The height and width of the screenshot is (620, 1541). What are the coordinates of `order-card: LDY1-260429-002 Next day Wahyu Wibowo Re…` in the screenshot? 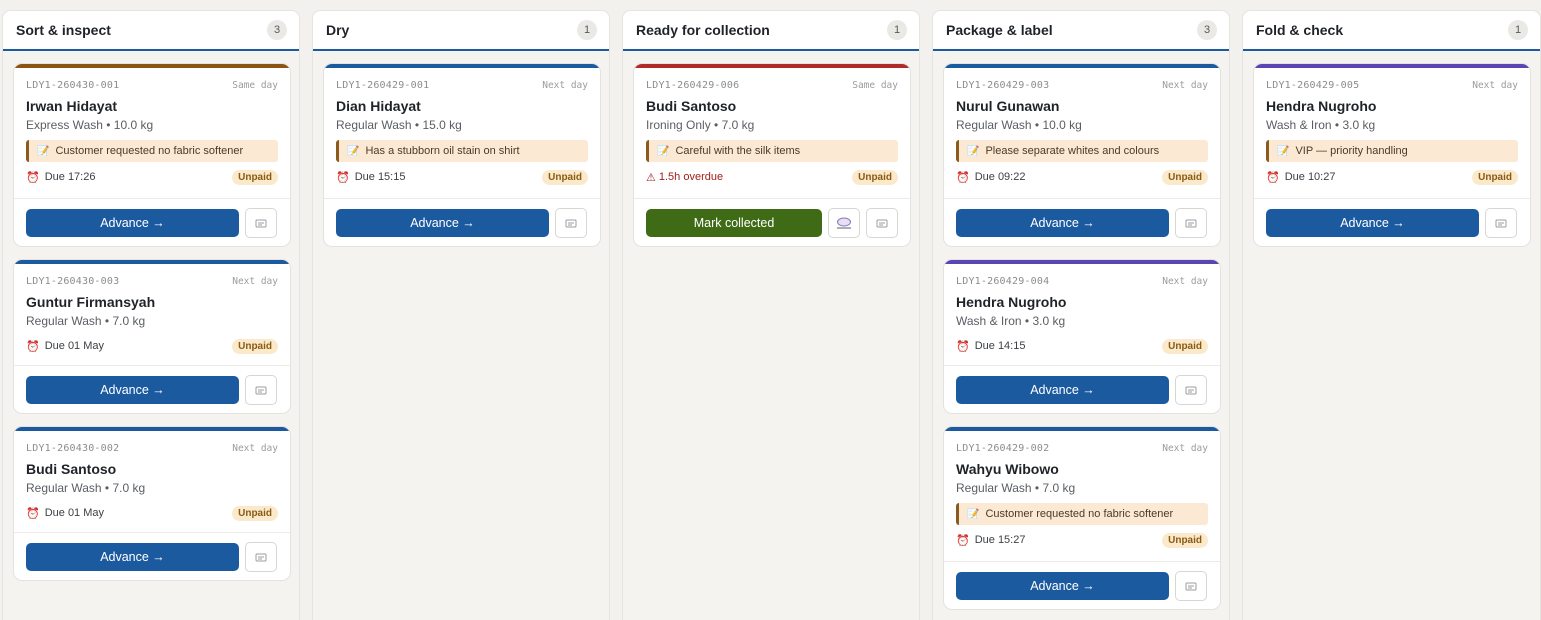 It's located at (1082, 518).